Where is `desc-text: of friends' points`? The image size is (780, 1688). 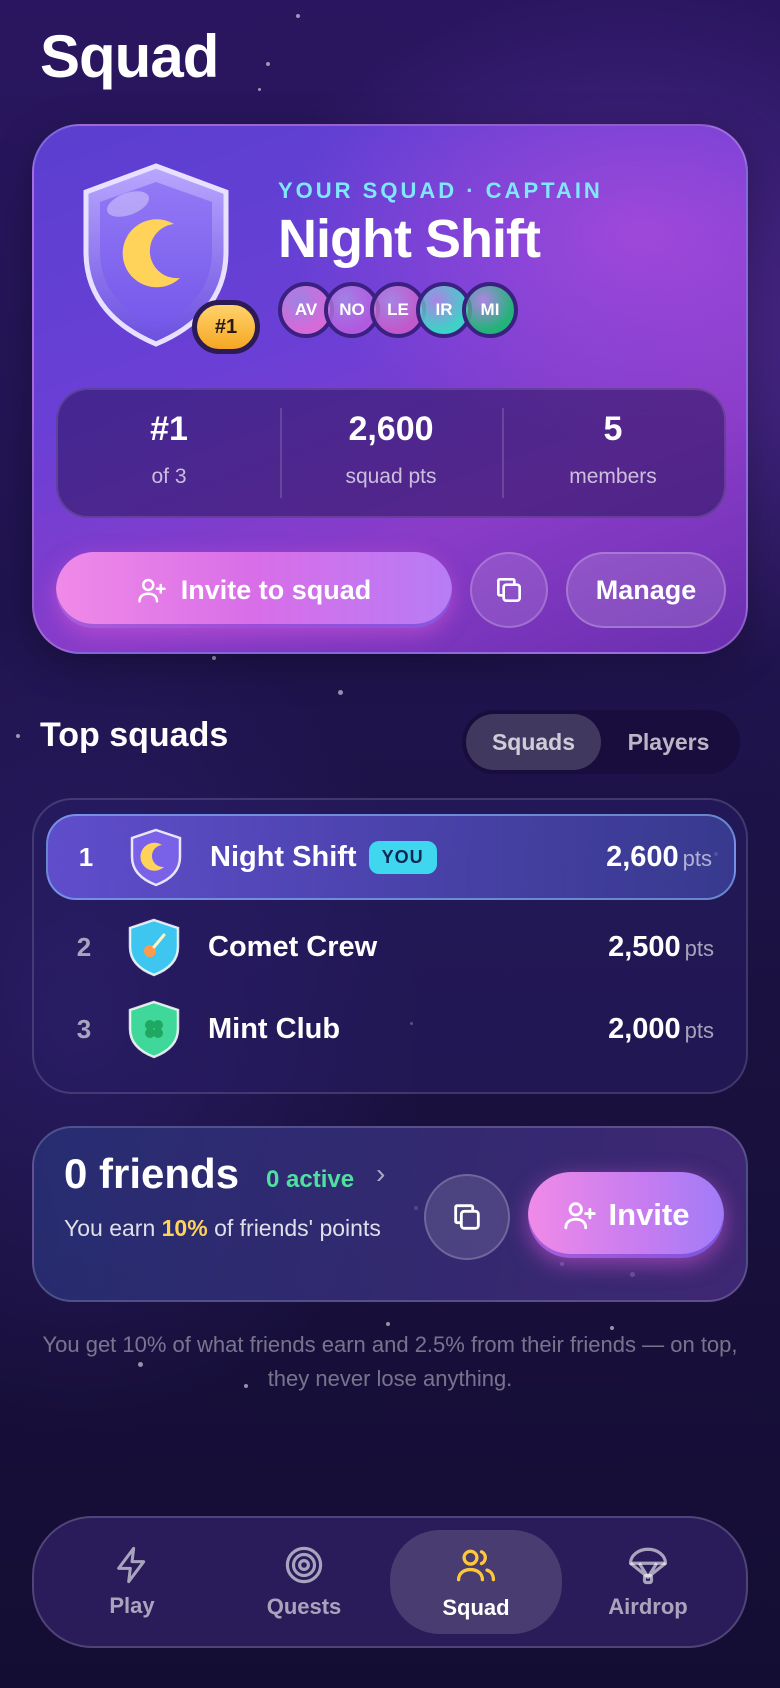 desc-text: of friends' points is located at coordinates (294, 1228).